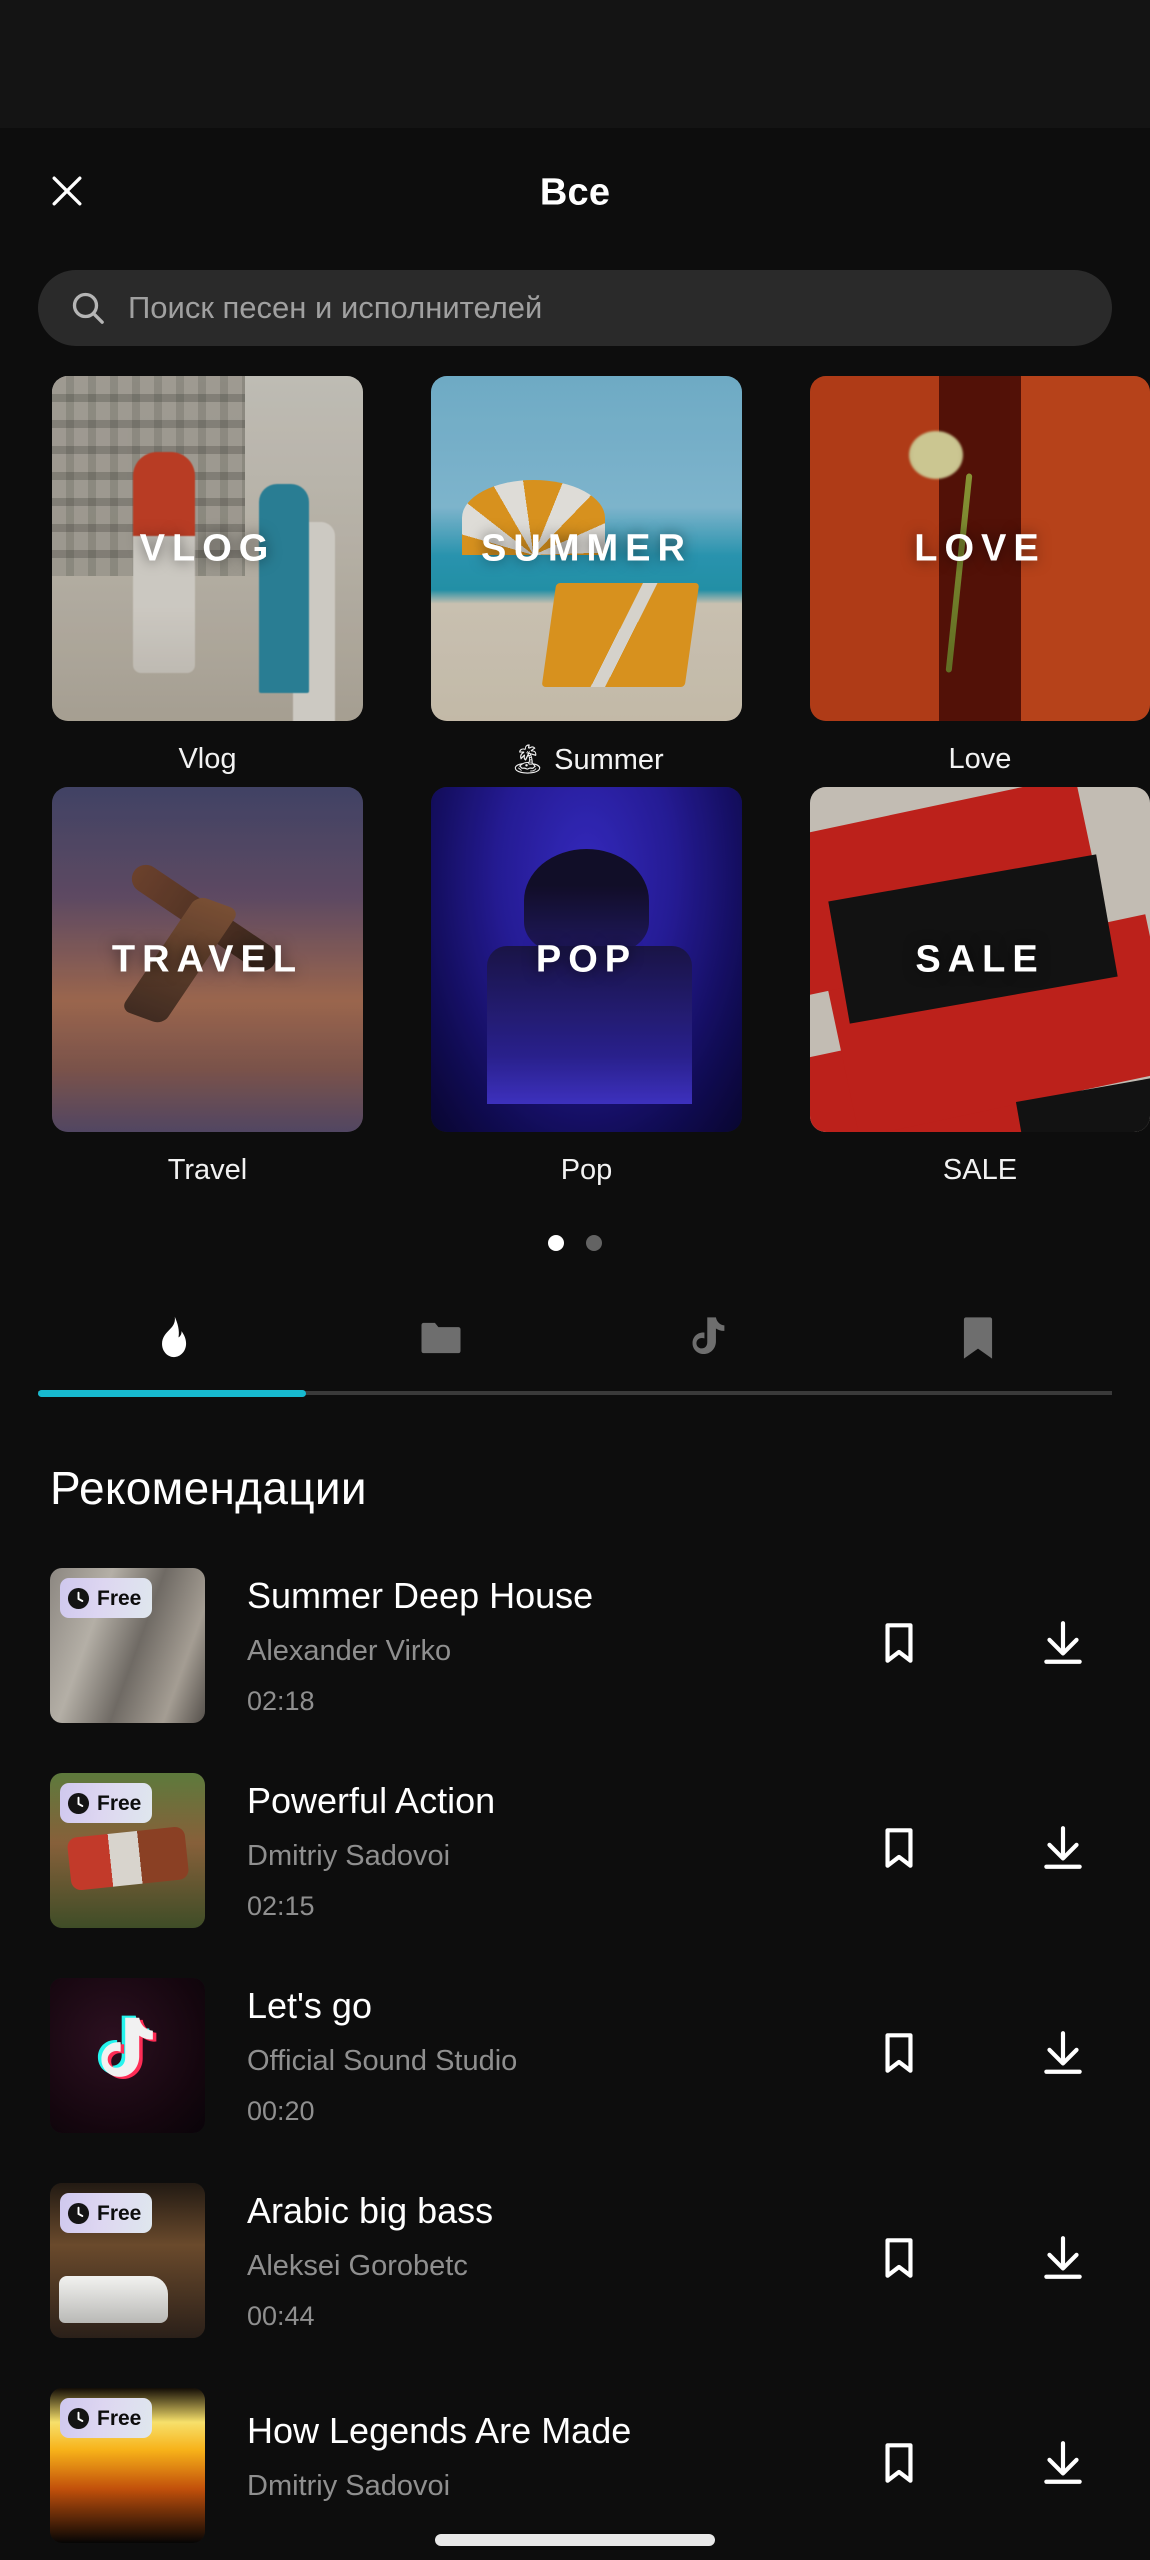 Image resolution: width=1150 pixels, height=2560 pixels. I want to click on category-card-travel: TRAVEL Travel, so click(229, 987).